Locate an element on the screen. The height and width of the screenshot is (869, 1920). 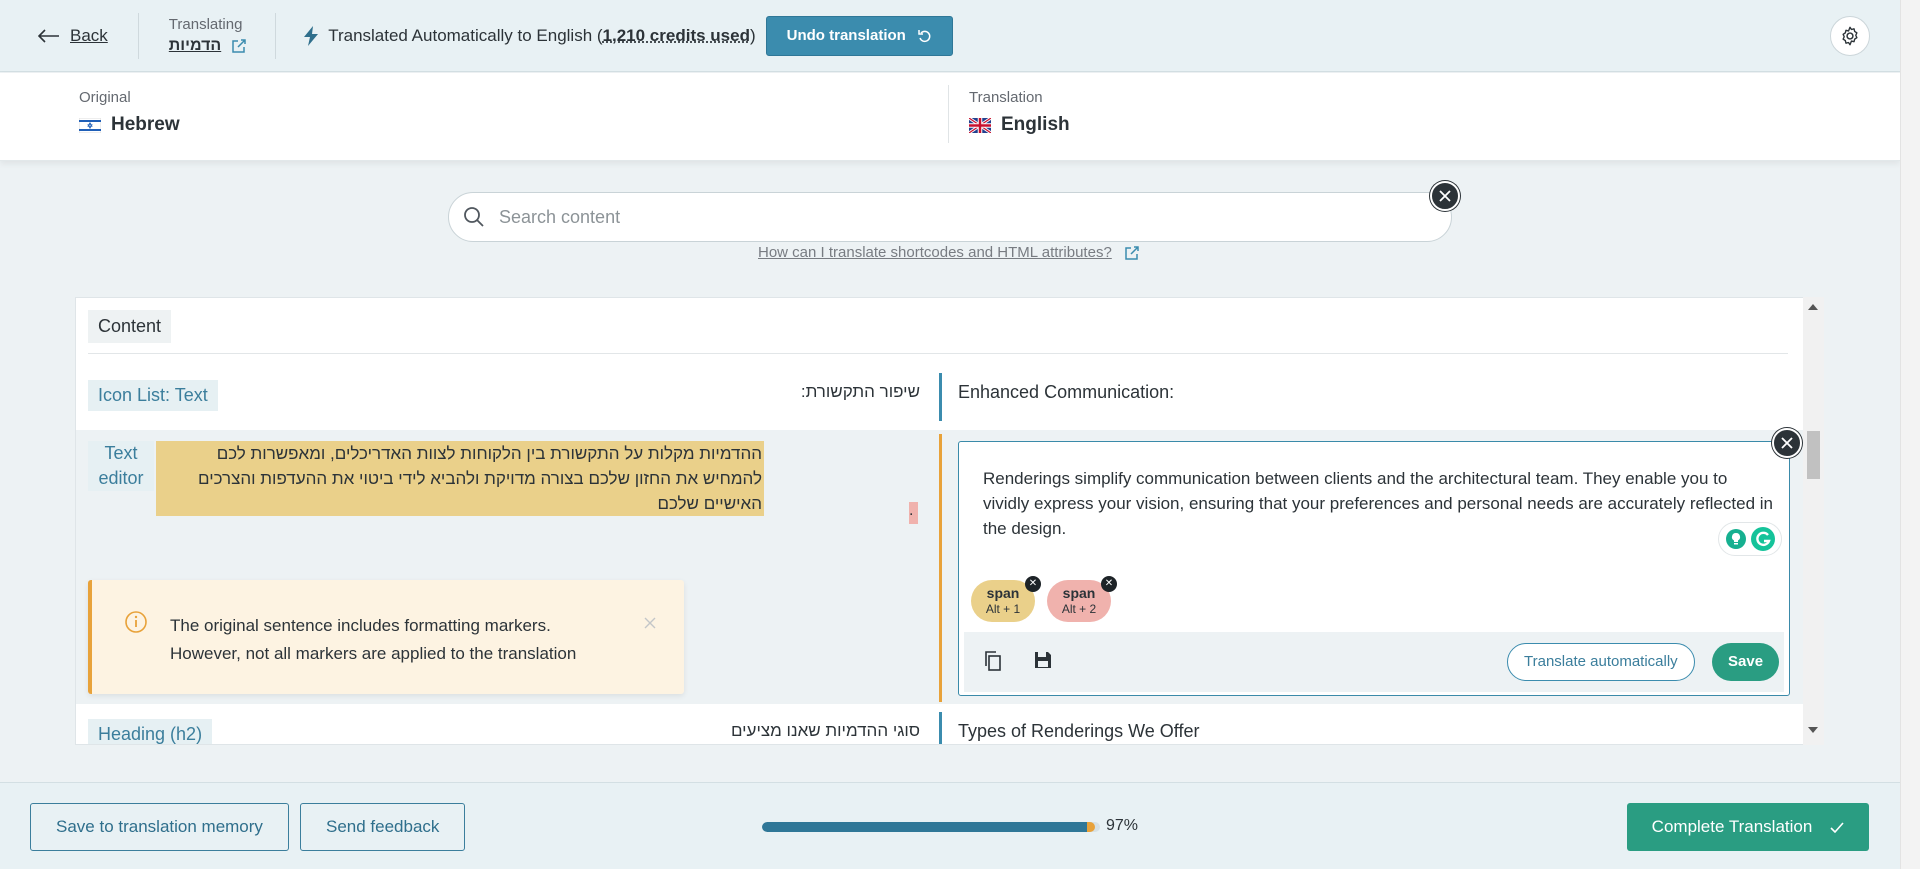
auto-note-suffix: ) is located at coordinates (752, 35).